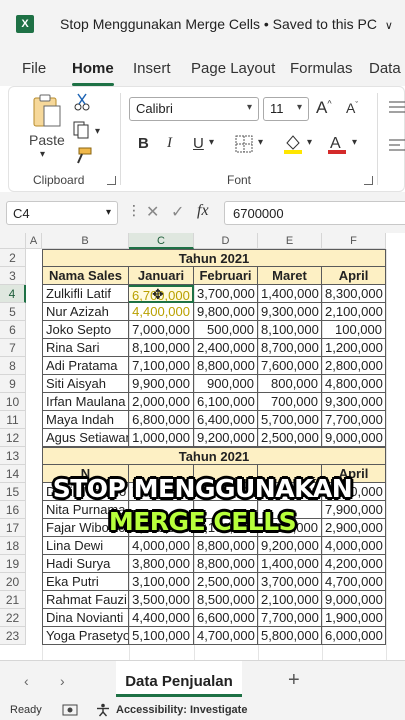  What do you see at coordinates (152, 212) in the screenshot?
I see `cancel-icon: ✕` at bounding box center [152, 212].